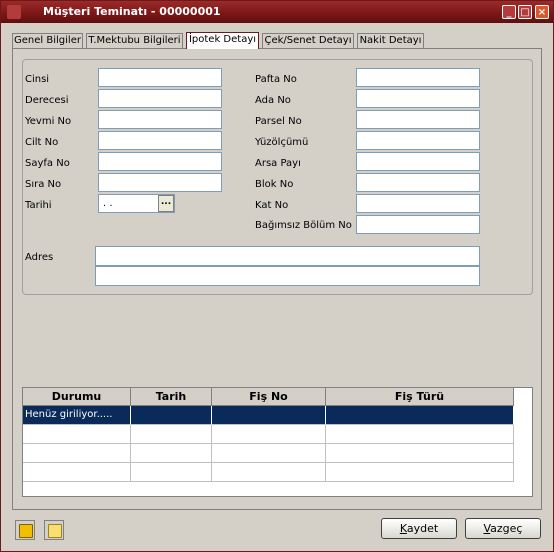 The image size is (554, 552). Describe the element at coordinates (222, 40) in the screenshot. I see `tab-ipotek-detayi: İpotek Detayı` at that location.